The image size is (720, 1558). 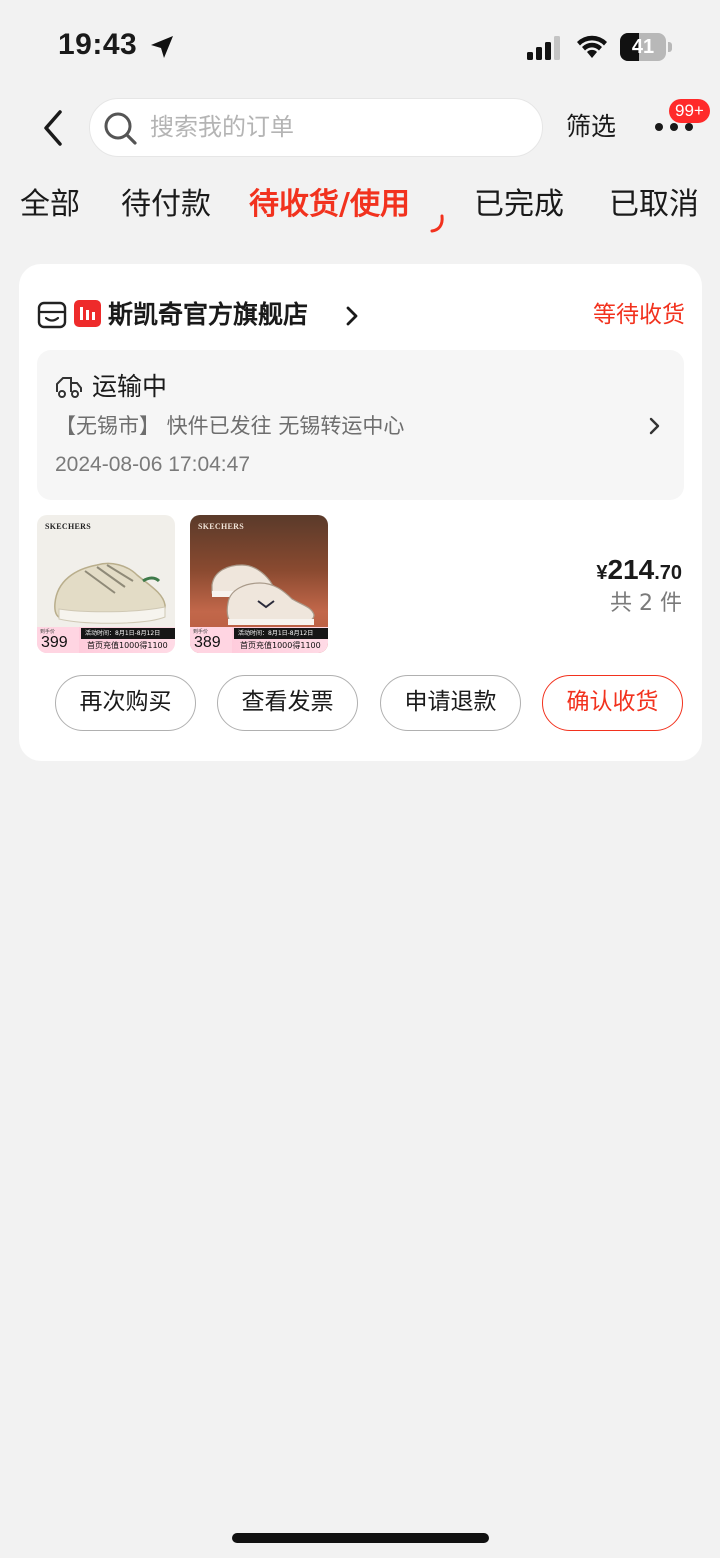 I want to click on back-button, so click(x=54, y=128).